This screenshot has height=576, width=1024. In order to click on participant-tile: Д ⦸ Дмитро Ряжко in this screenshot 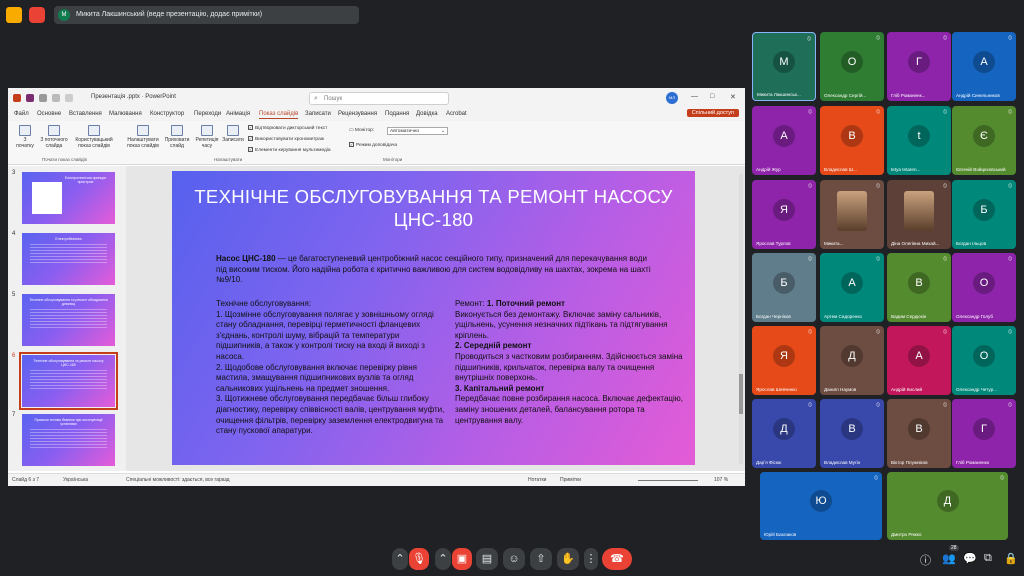, I will do `click(947, 506)`.